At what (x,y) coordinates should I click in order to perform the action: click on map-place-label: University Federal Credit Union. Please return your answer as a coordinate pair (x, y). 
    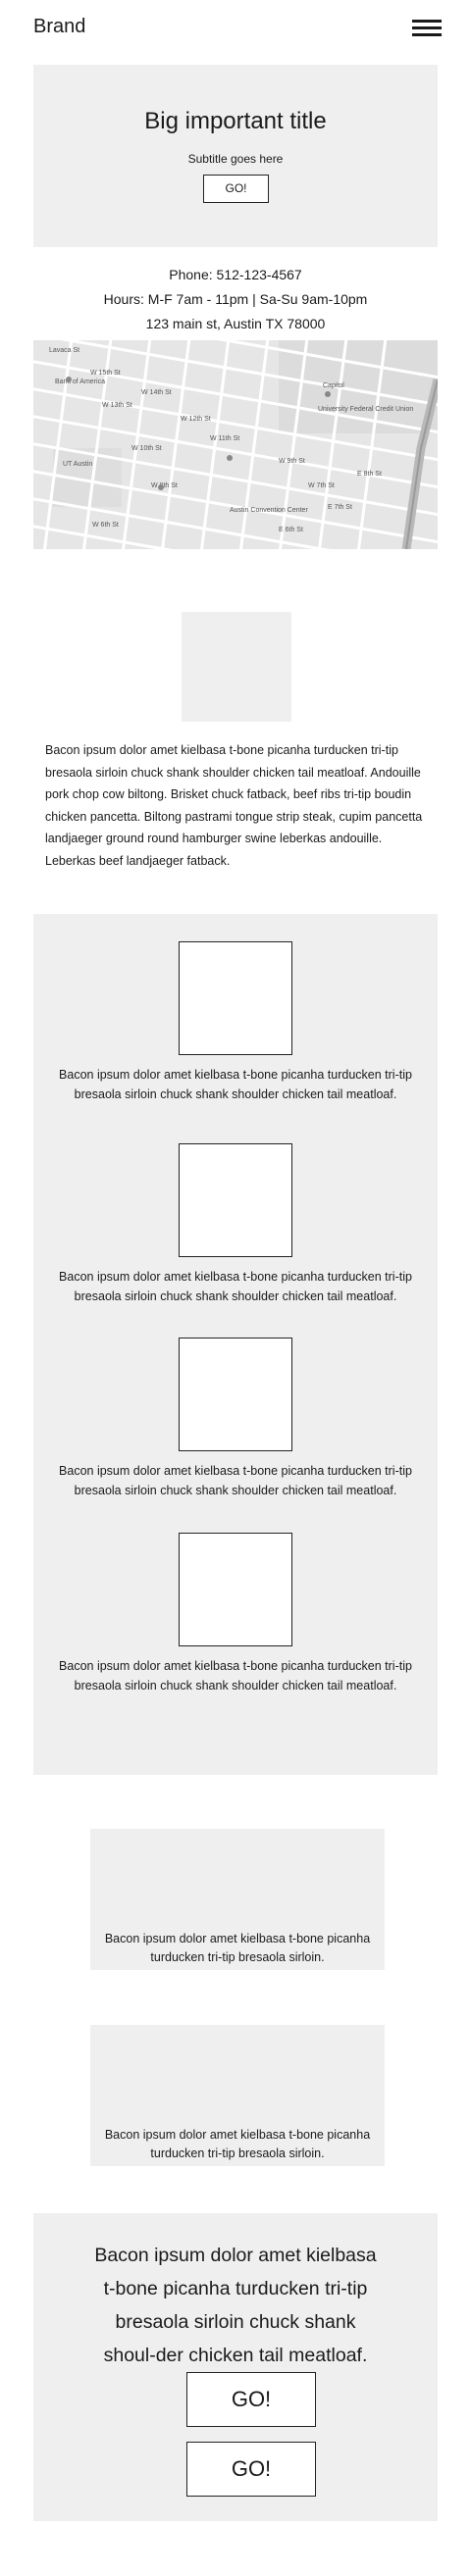
    Looking at the image, I should click on (365, 410).